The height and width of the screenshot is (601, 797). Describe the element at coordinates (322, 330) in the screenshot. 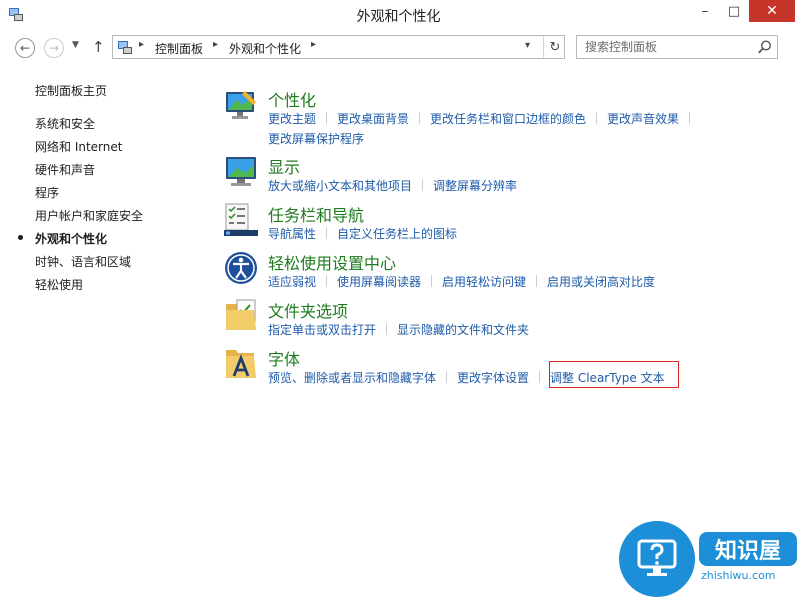

I see `link-single-double-click: 指定单击或双击打开` at that location.